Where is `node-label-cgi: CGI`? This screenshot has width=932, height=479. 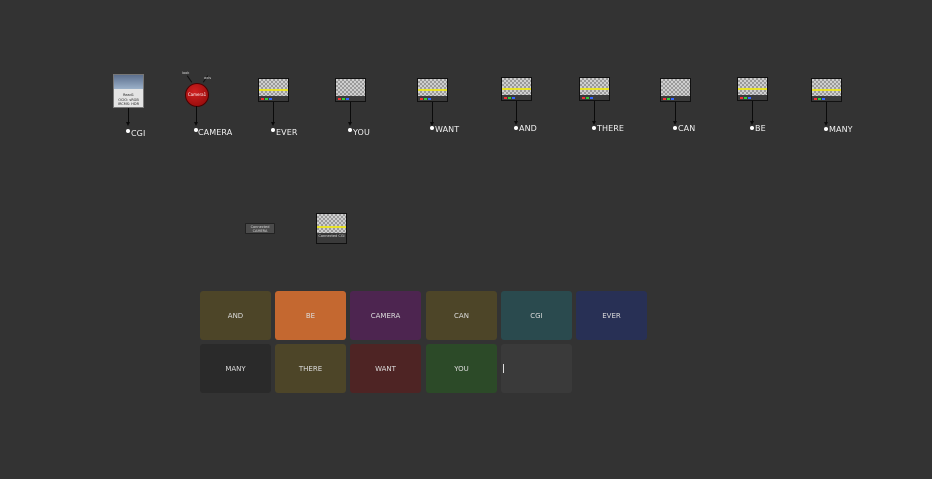
node-label-cgi: CGI is located at coordinates (138, 133).